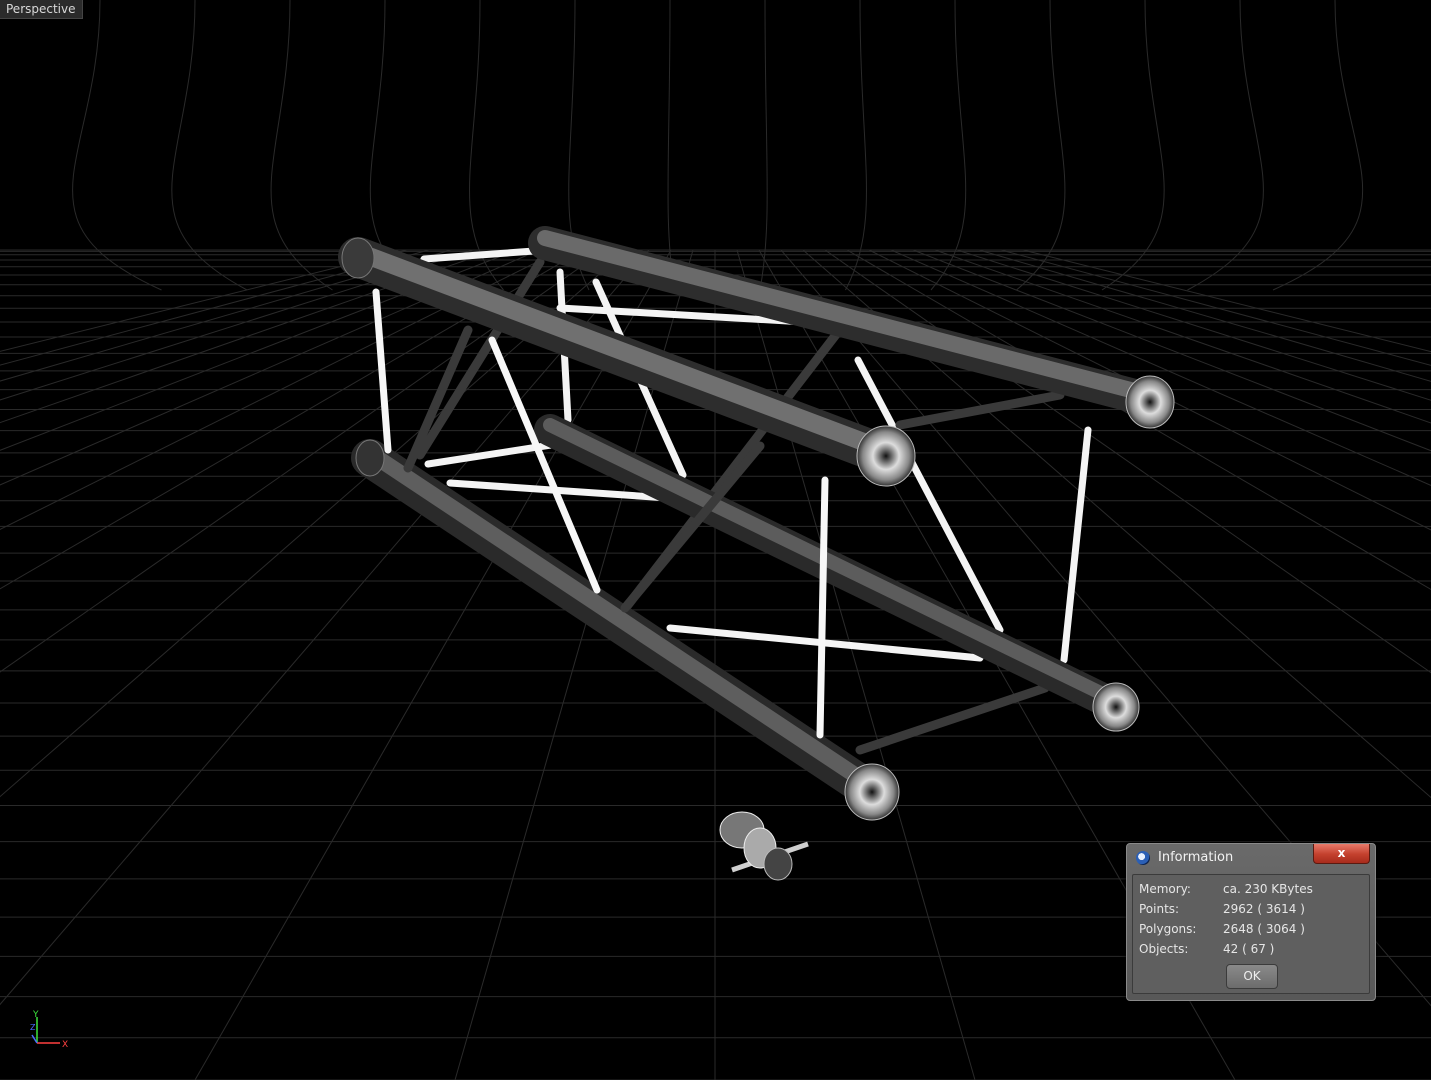 The width and height of the screenshot is (1431, 1080). What do you see at coordinates (1264, 929) in the screenshot?
I see `info-value: 2648 ( 3064 )` at bounding box center [1264, 929].